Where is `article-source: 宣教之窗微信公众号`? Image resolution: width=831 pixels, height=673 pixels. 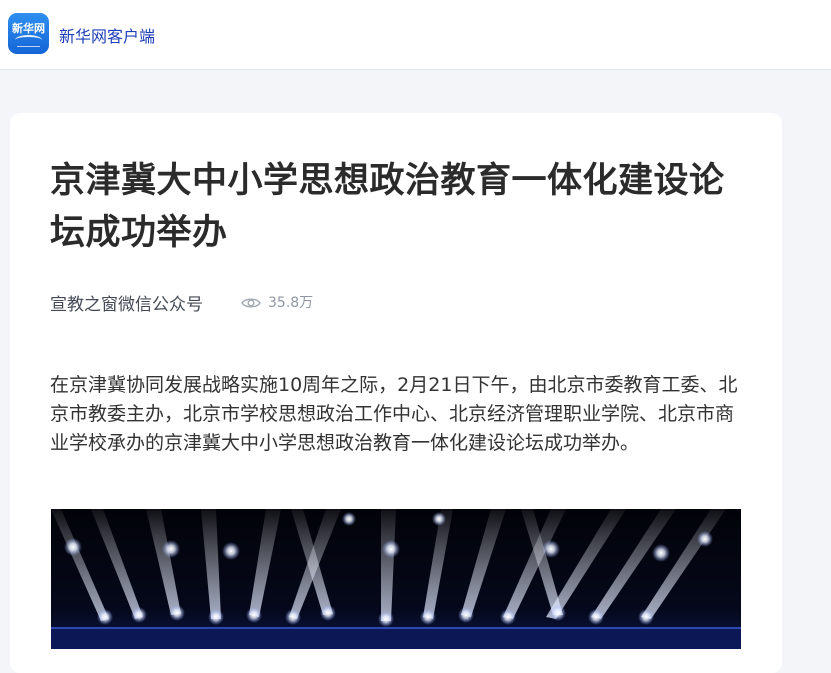 article-source: 宣教之窗微信公众号 is located at coordinates (126, 302).